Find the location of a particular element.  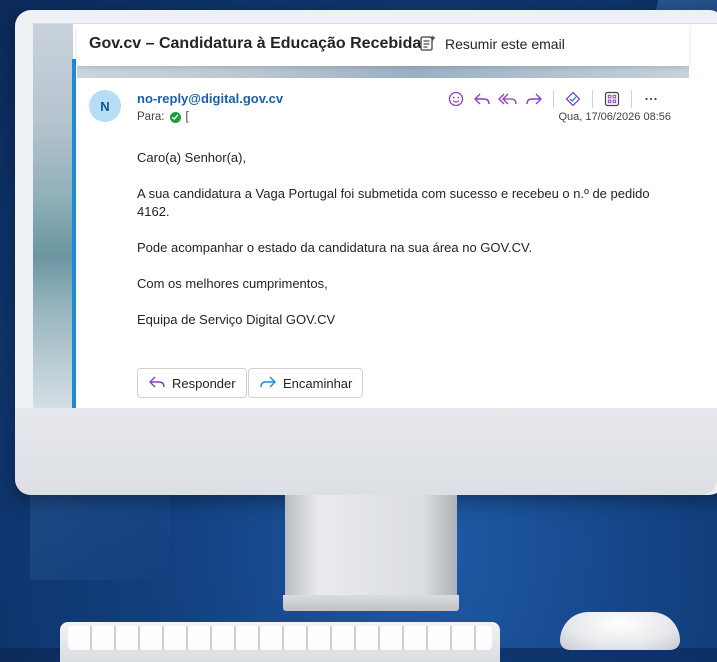

background-photo-strip is located at coordinates (53, 216).